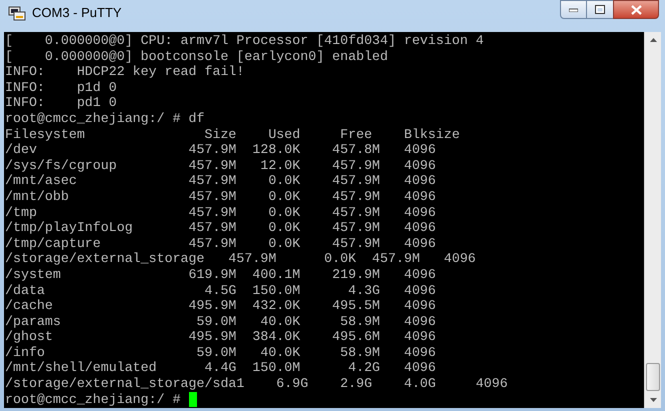 This screenshot has width=665, height=411. Describe the element at coordinates (221, 368) in the screenshot. I see `terminal-line: /mnt/shell/emulated 4.4G 150.0M 4.2G 4096` at that location.